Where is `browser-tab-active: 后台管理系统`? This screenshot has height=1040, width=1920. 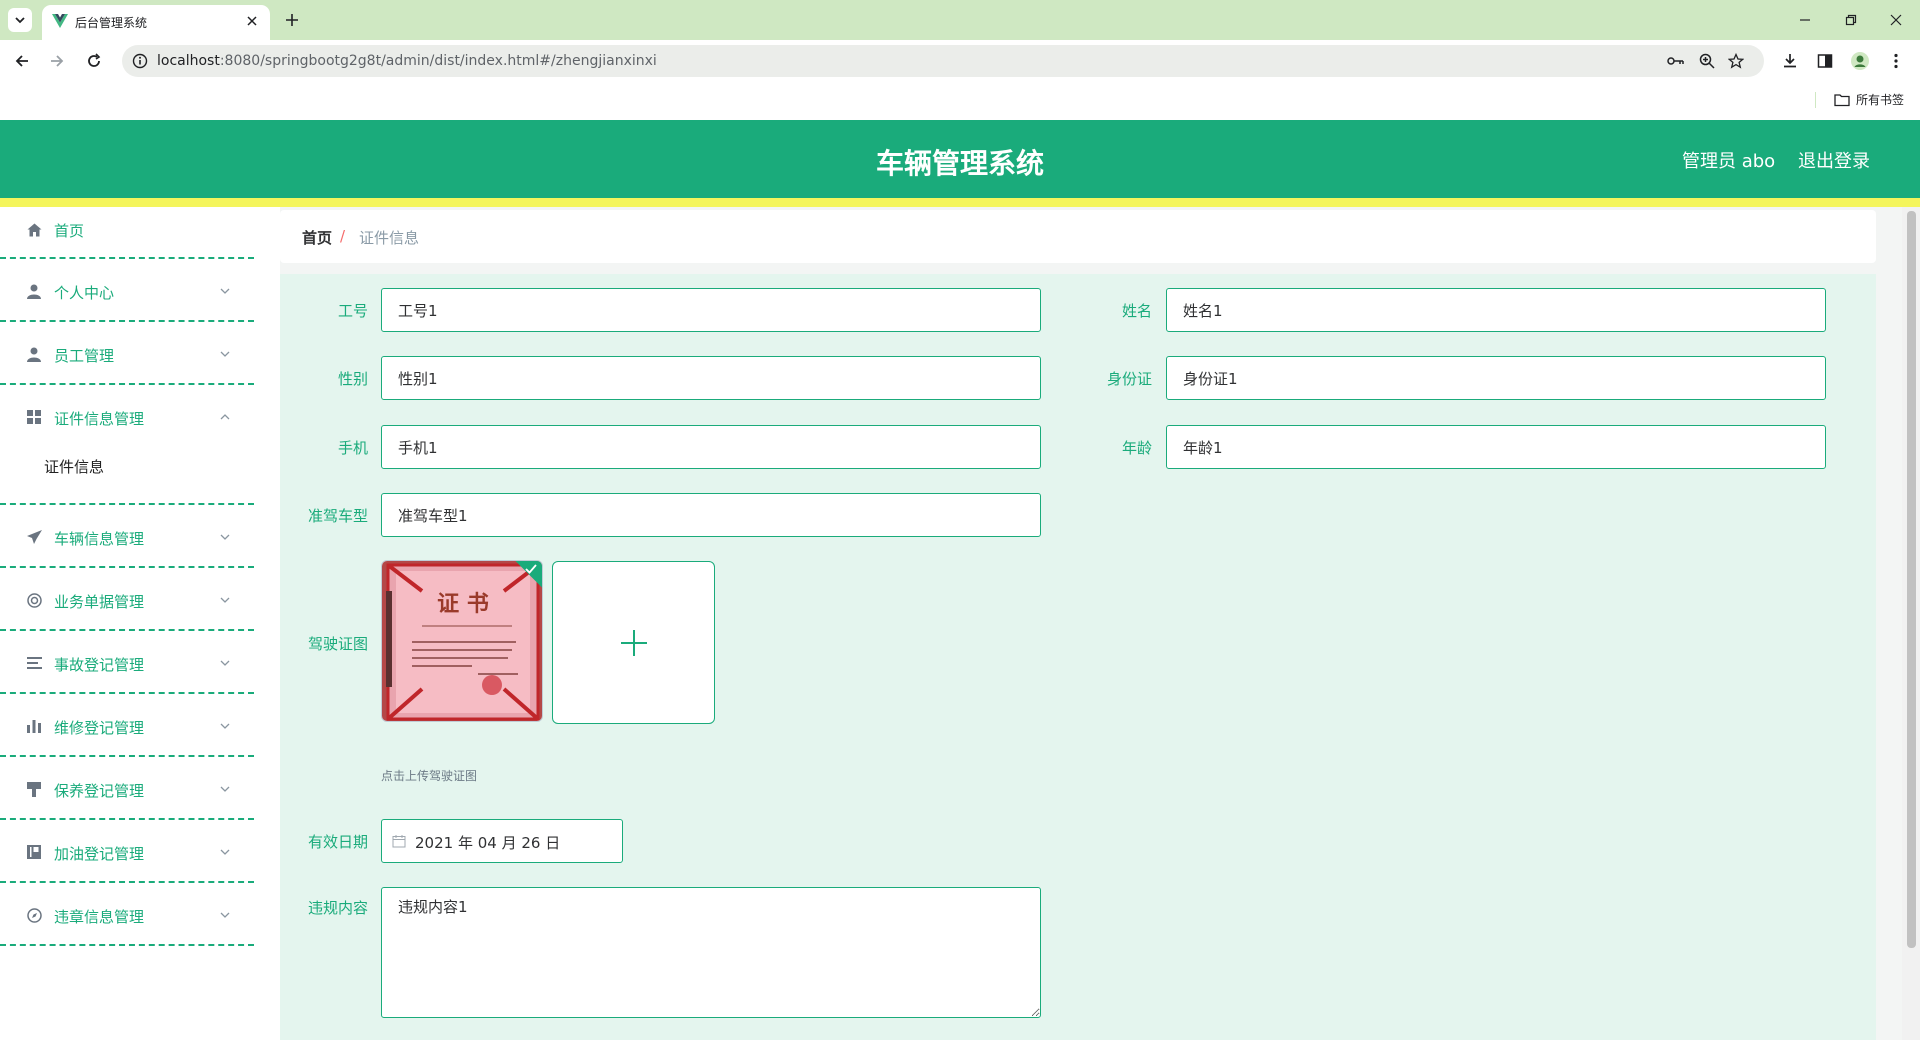
browser-tab-active: 后台管理系统 is located at coordinates (156, 22).